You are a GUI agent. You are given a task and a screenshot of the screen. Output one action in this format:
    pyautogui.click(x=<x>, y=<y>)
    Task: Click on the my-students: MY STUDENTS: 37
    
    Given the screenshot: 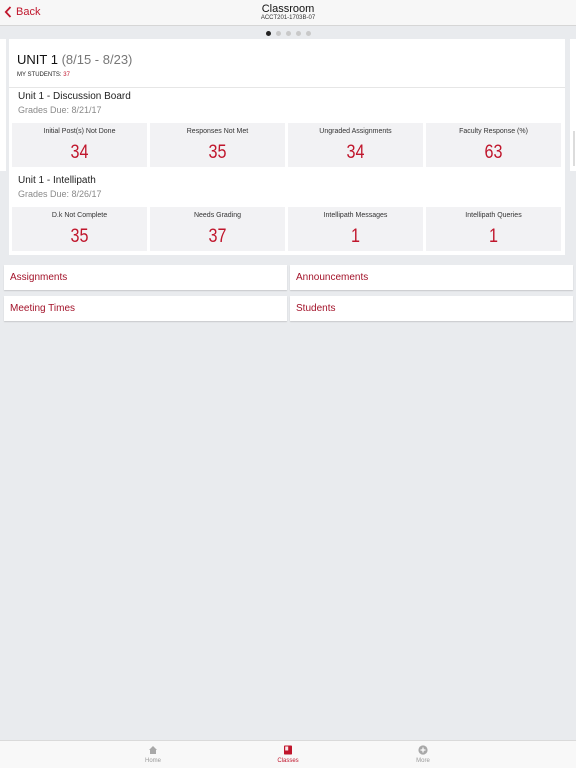 What is the action you would take?
    pyautogui.click(x=43, y=75)
    